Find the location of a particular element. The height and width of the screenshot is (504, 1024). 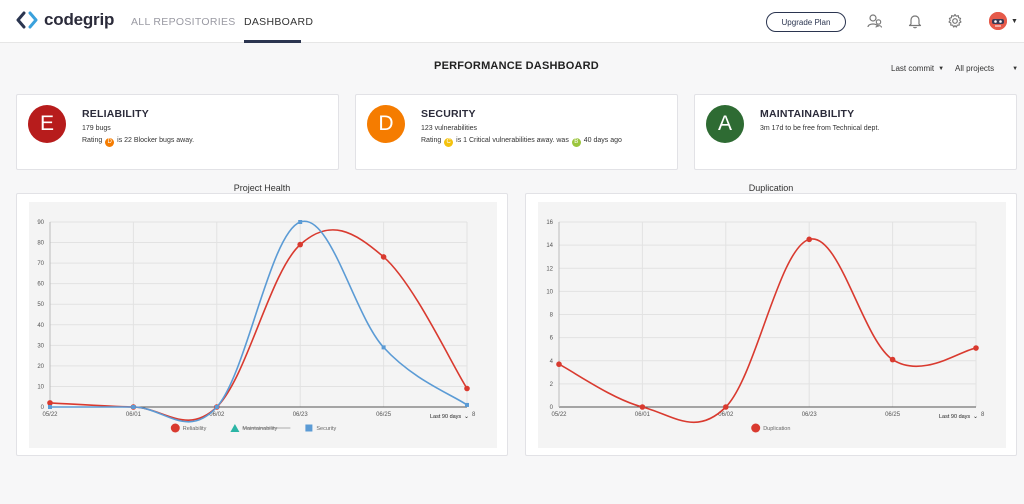

legend-label: Reliability is located at coordinates (195, 429).